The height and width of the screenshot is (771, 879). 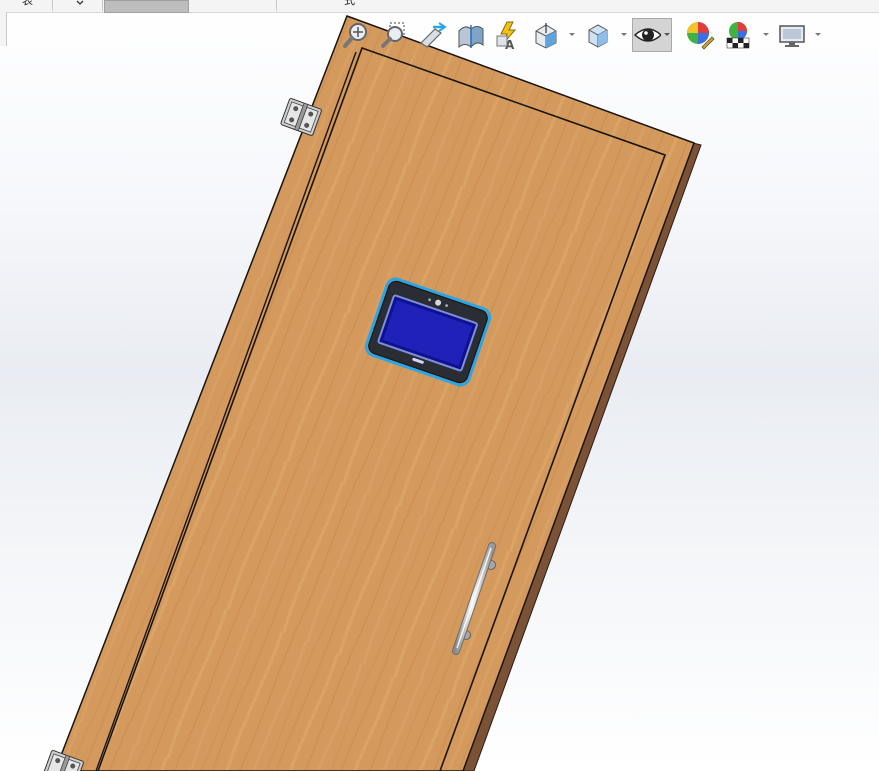 I want to click on zoom-to-area-icon, so click(x=393, y=35).